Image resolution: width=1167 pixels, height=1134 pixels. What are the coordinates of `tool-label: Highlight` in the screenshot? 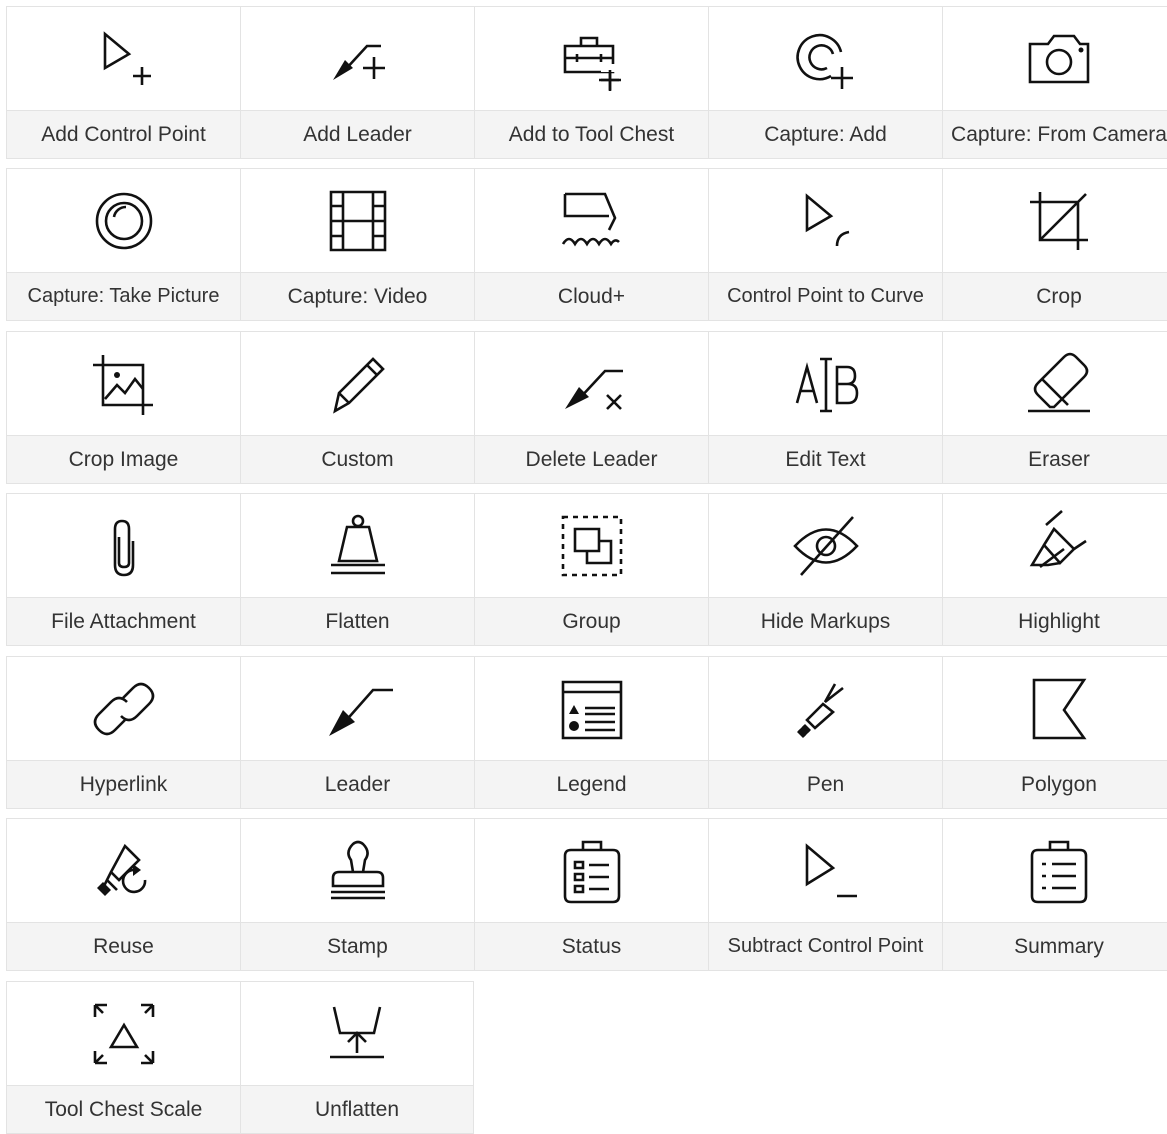 It's located at (1055, 621).